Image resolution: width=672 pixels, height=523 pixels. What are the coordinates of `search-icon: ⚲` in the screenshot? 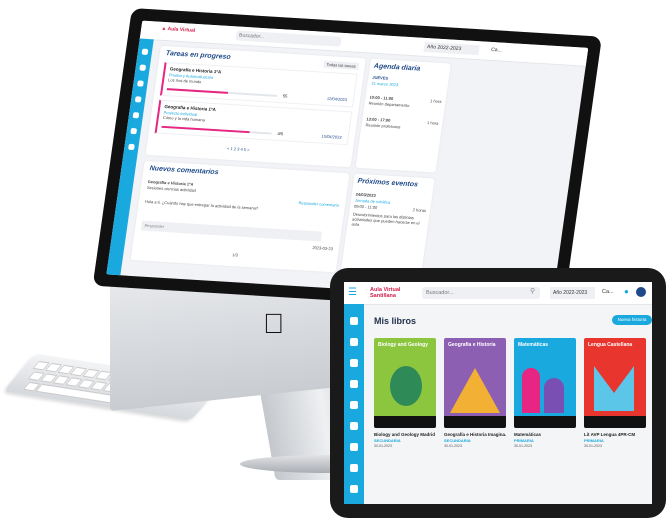 It's located at (532, 291).